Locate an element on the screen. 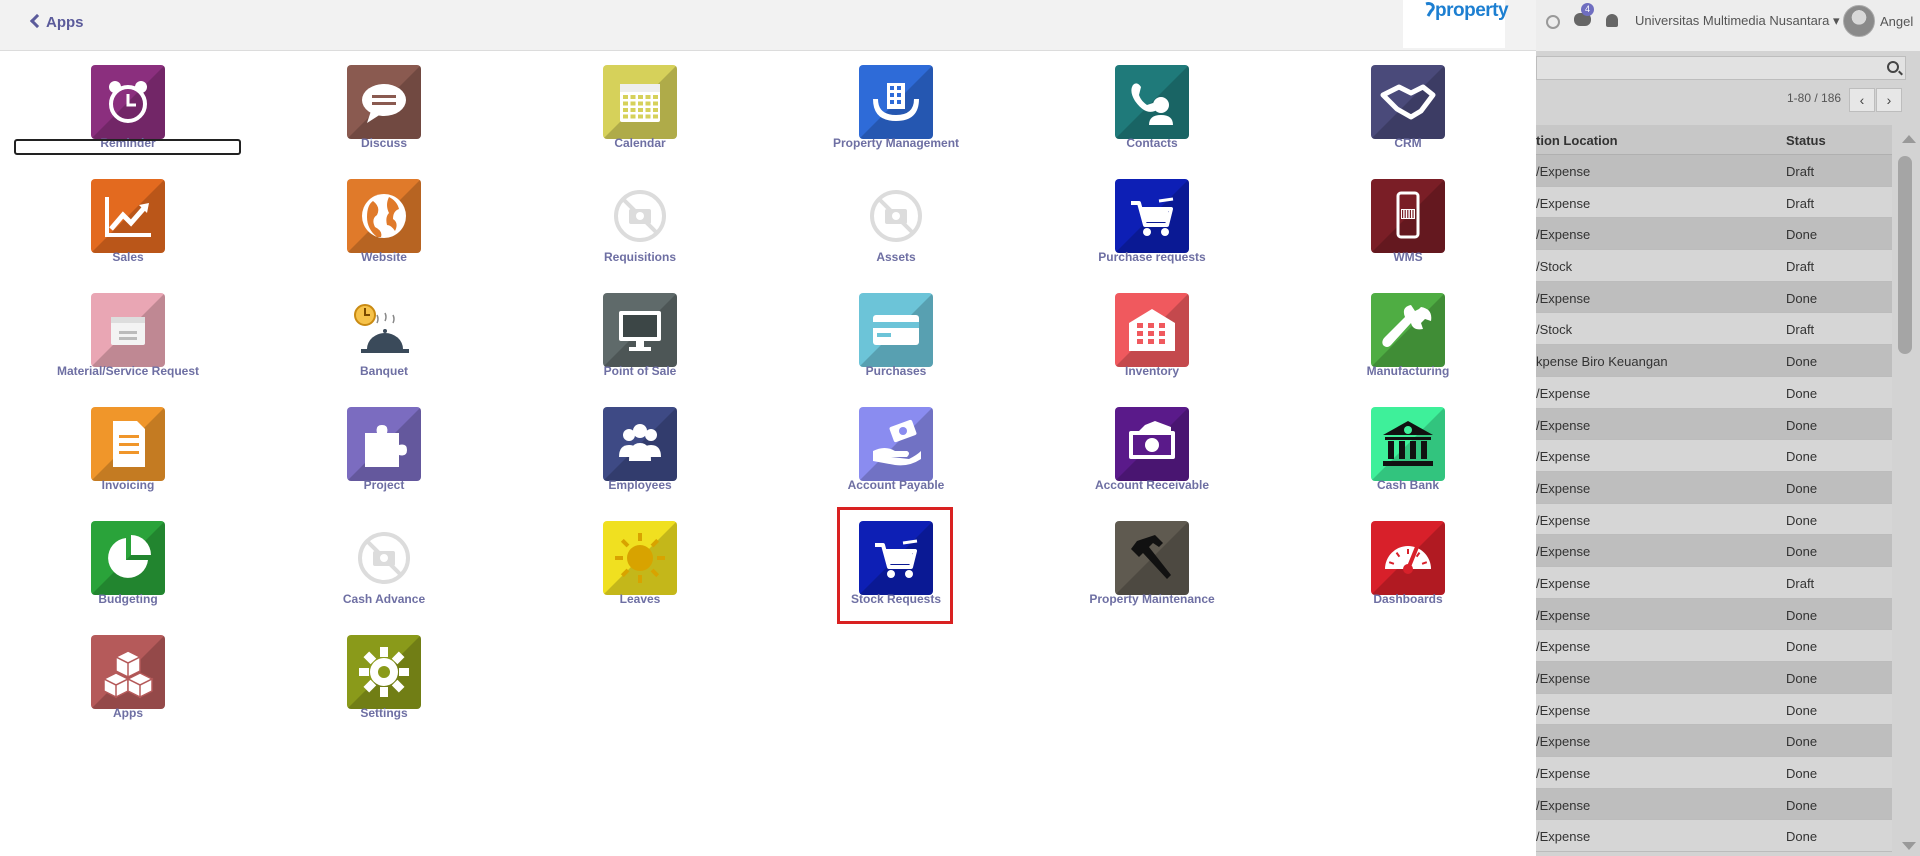 Image resolution: width=1920 pixels, height=856 pixels. app-account-receivable: Account Receivable is located at coordinates (1152, 448).